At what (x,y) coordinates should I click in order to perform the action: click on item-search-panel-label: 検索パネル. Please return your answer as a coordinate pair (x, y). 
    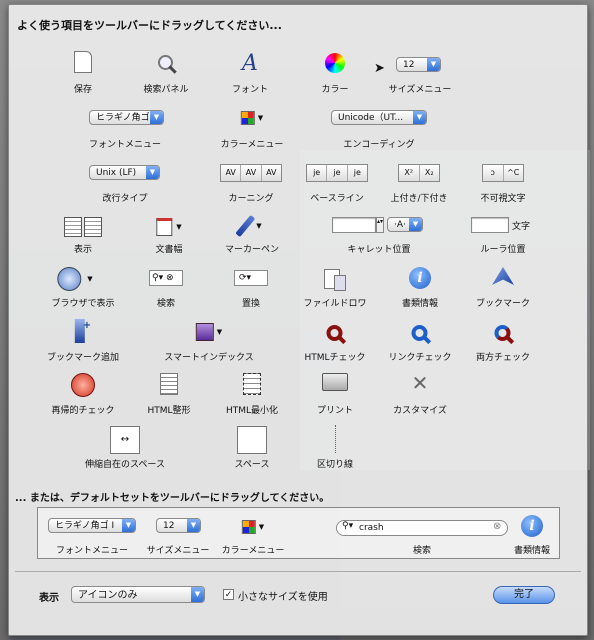
    Looking at the image, I should click on (166, 90).